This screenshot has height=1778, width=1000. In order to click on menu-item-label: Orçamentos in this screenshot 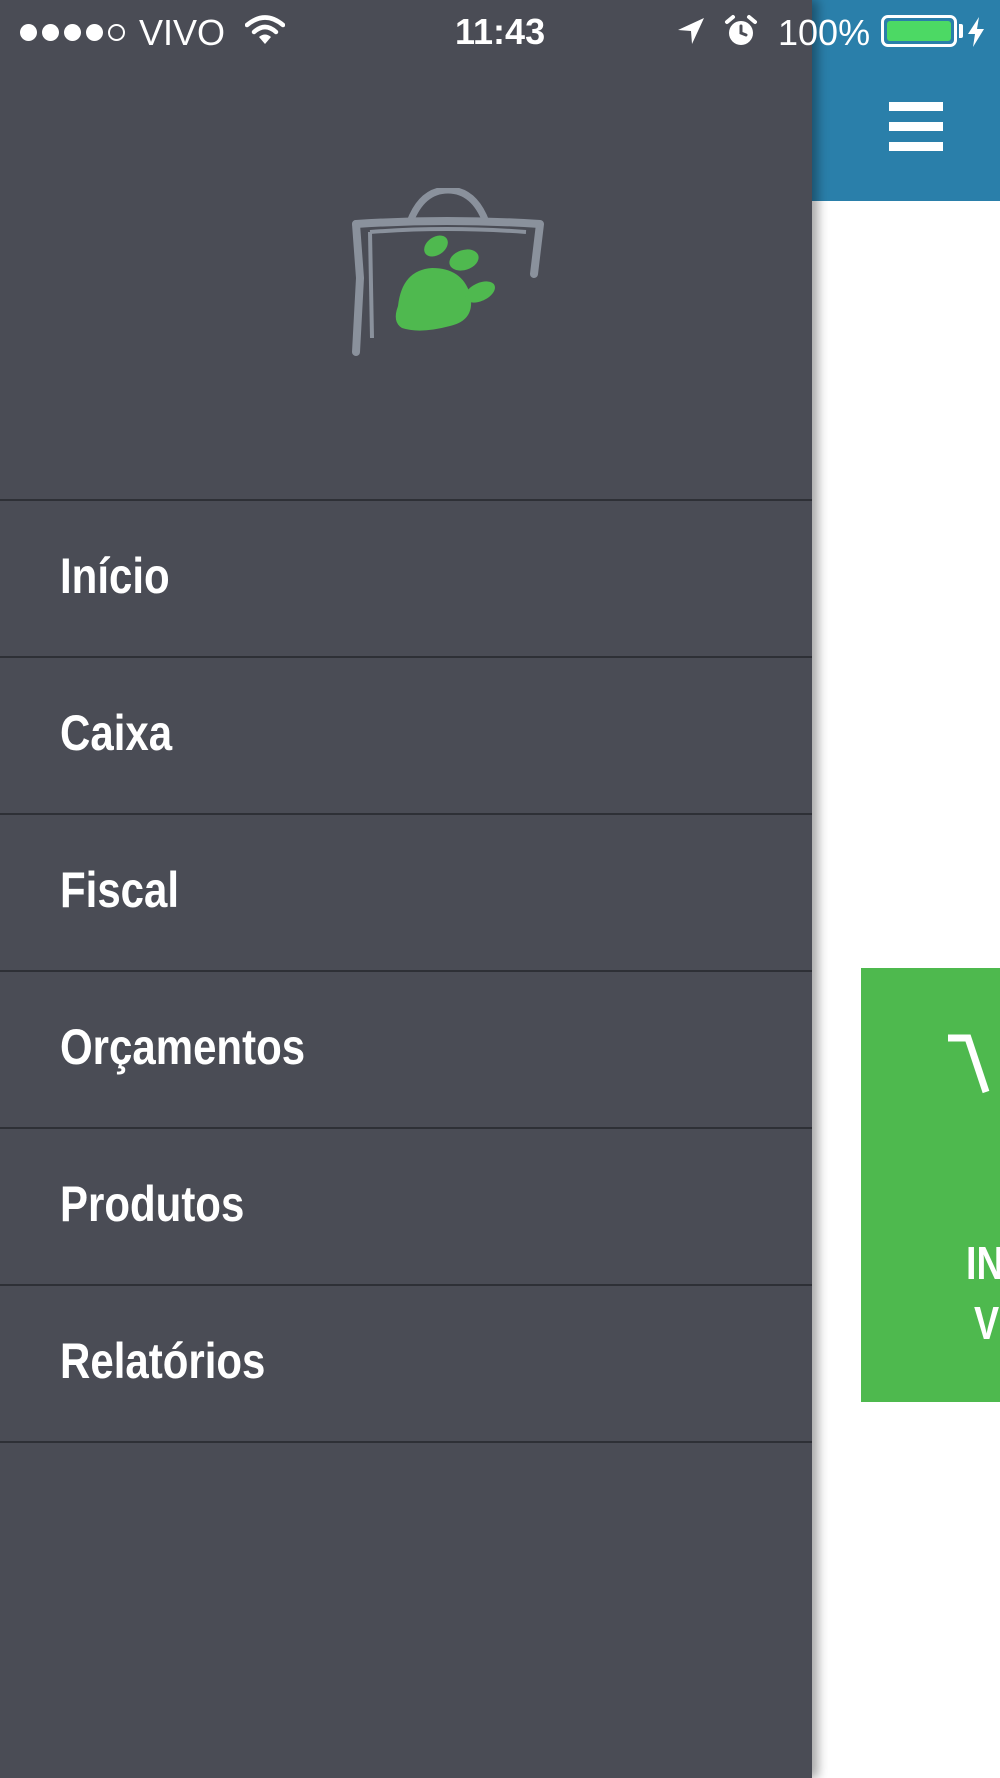, I will do `click(183, 1047)`.